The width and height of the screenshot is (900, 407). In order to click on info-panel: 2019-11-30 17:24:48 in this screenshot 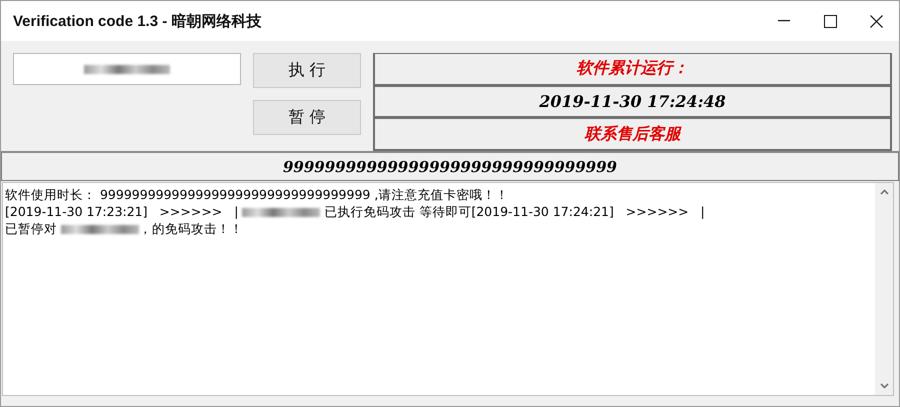, I will do `click(632, 102)`.